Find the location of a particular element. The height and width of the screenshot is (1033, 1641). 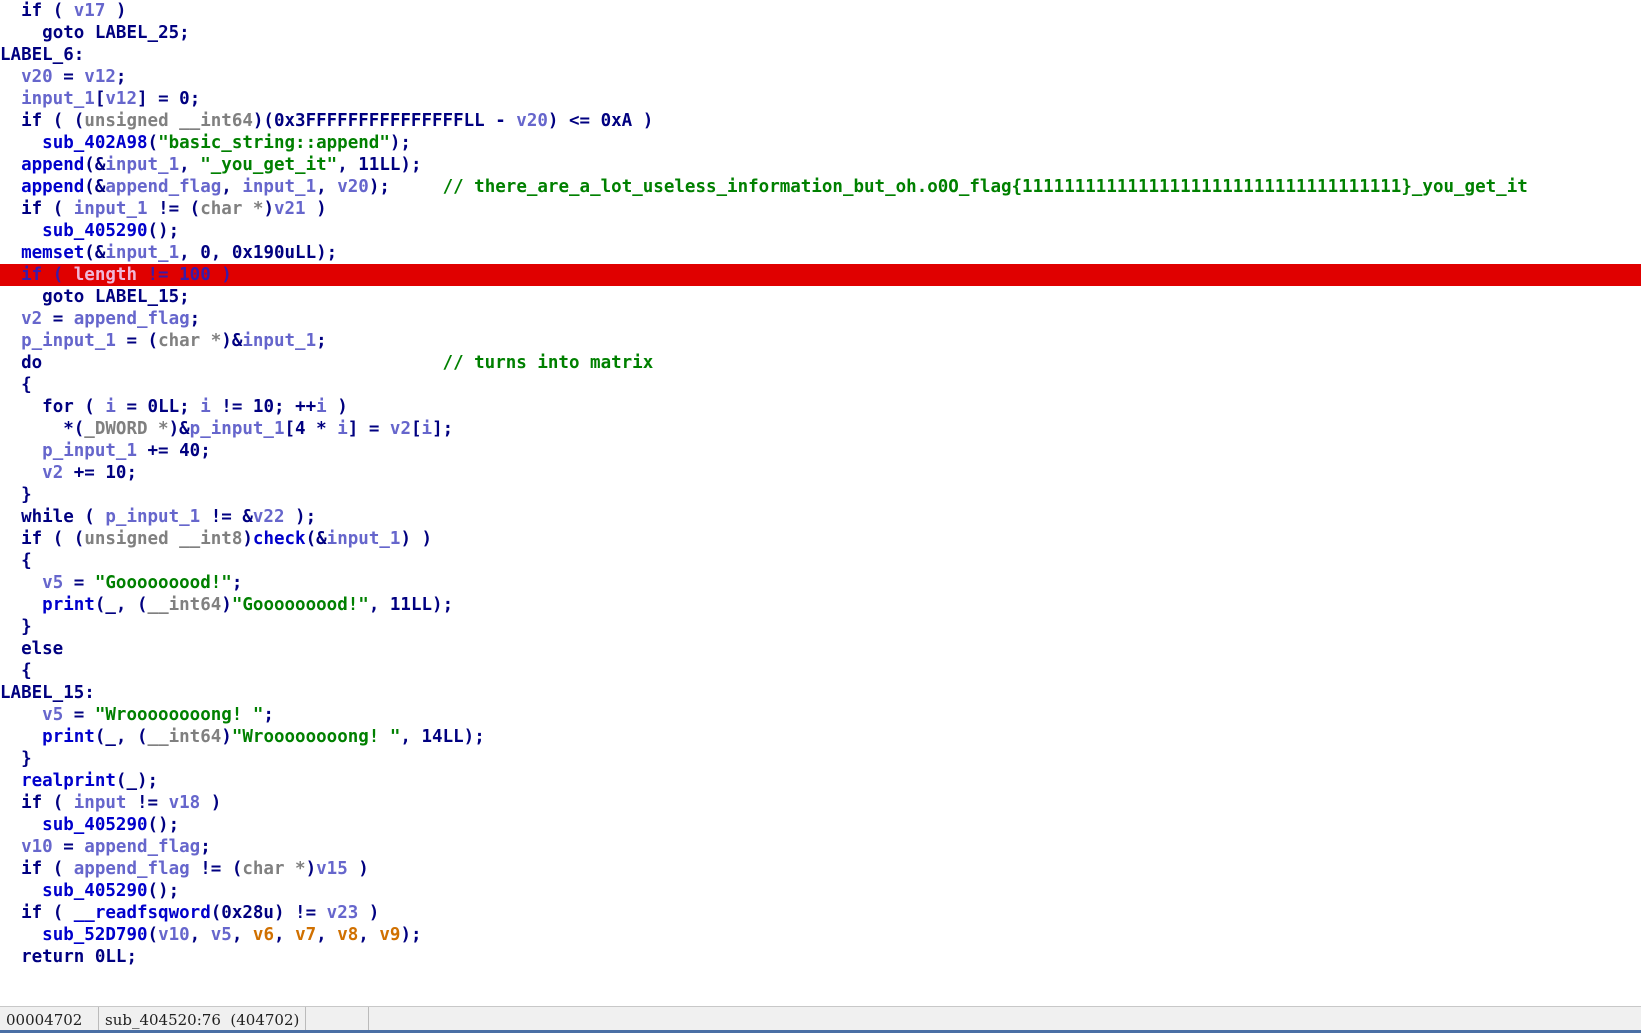

code-token-punct: *( is located at coordinates (74, 429).